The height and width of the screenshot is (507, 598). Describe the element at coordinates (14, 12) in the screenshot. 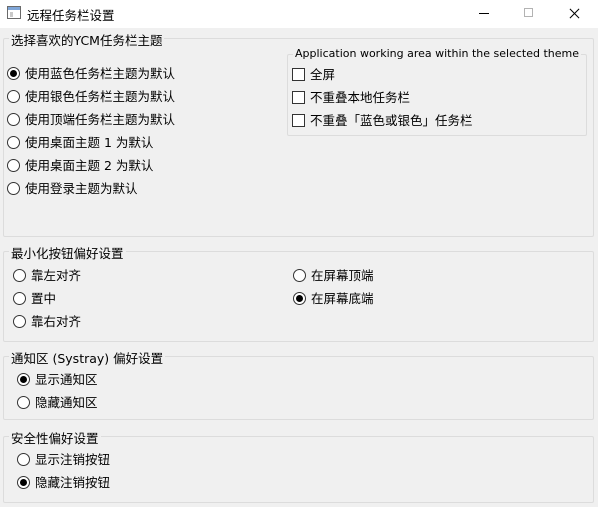

I see `app-window-icon` at that location.